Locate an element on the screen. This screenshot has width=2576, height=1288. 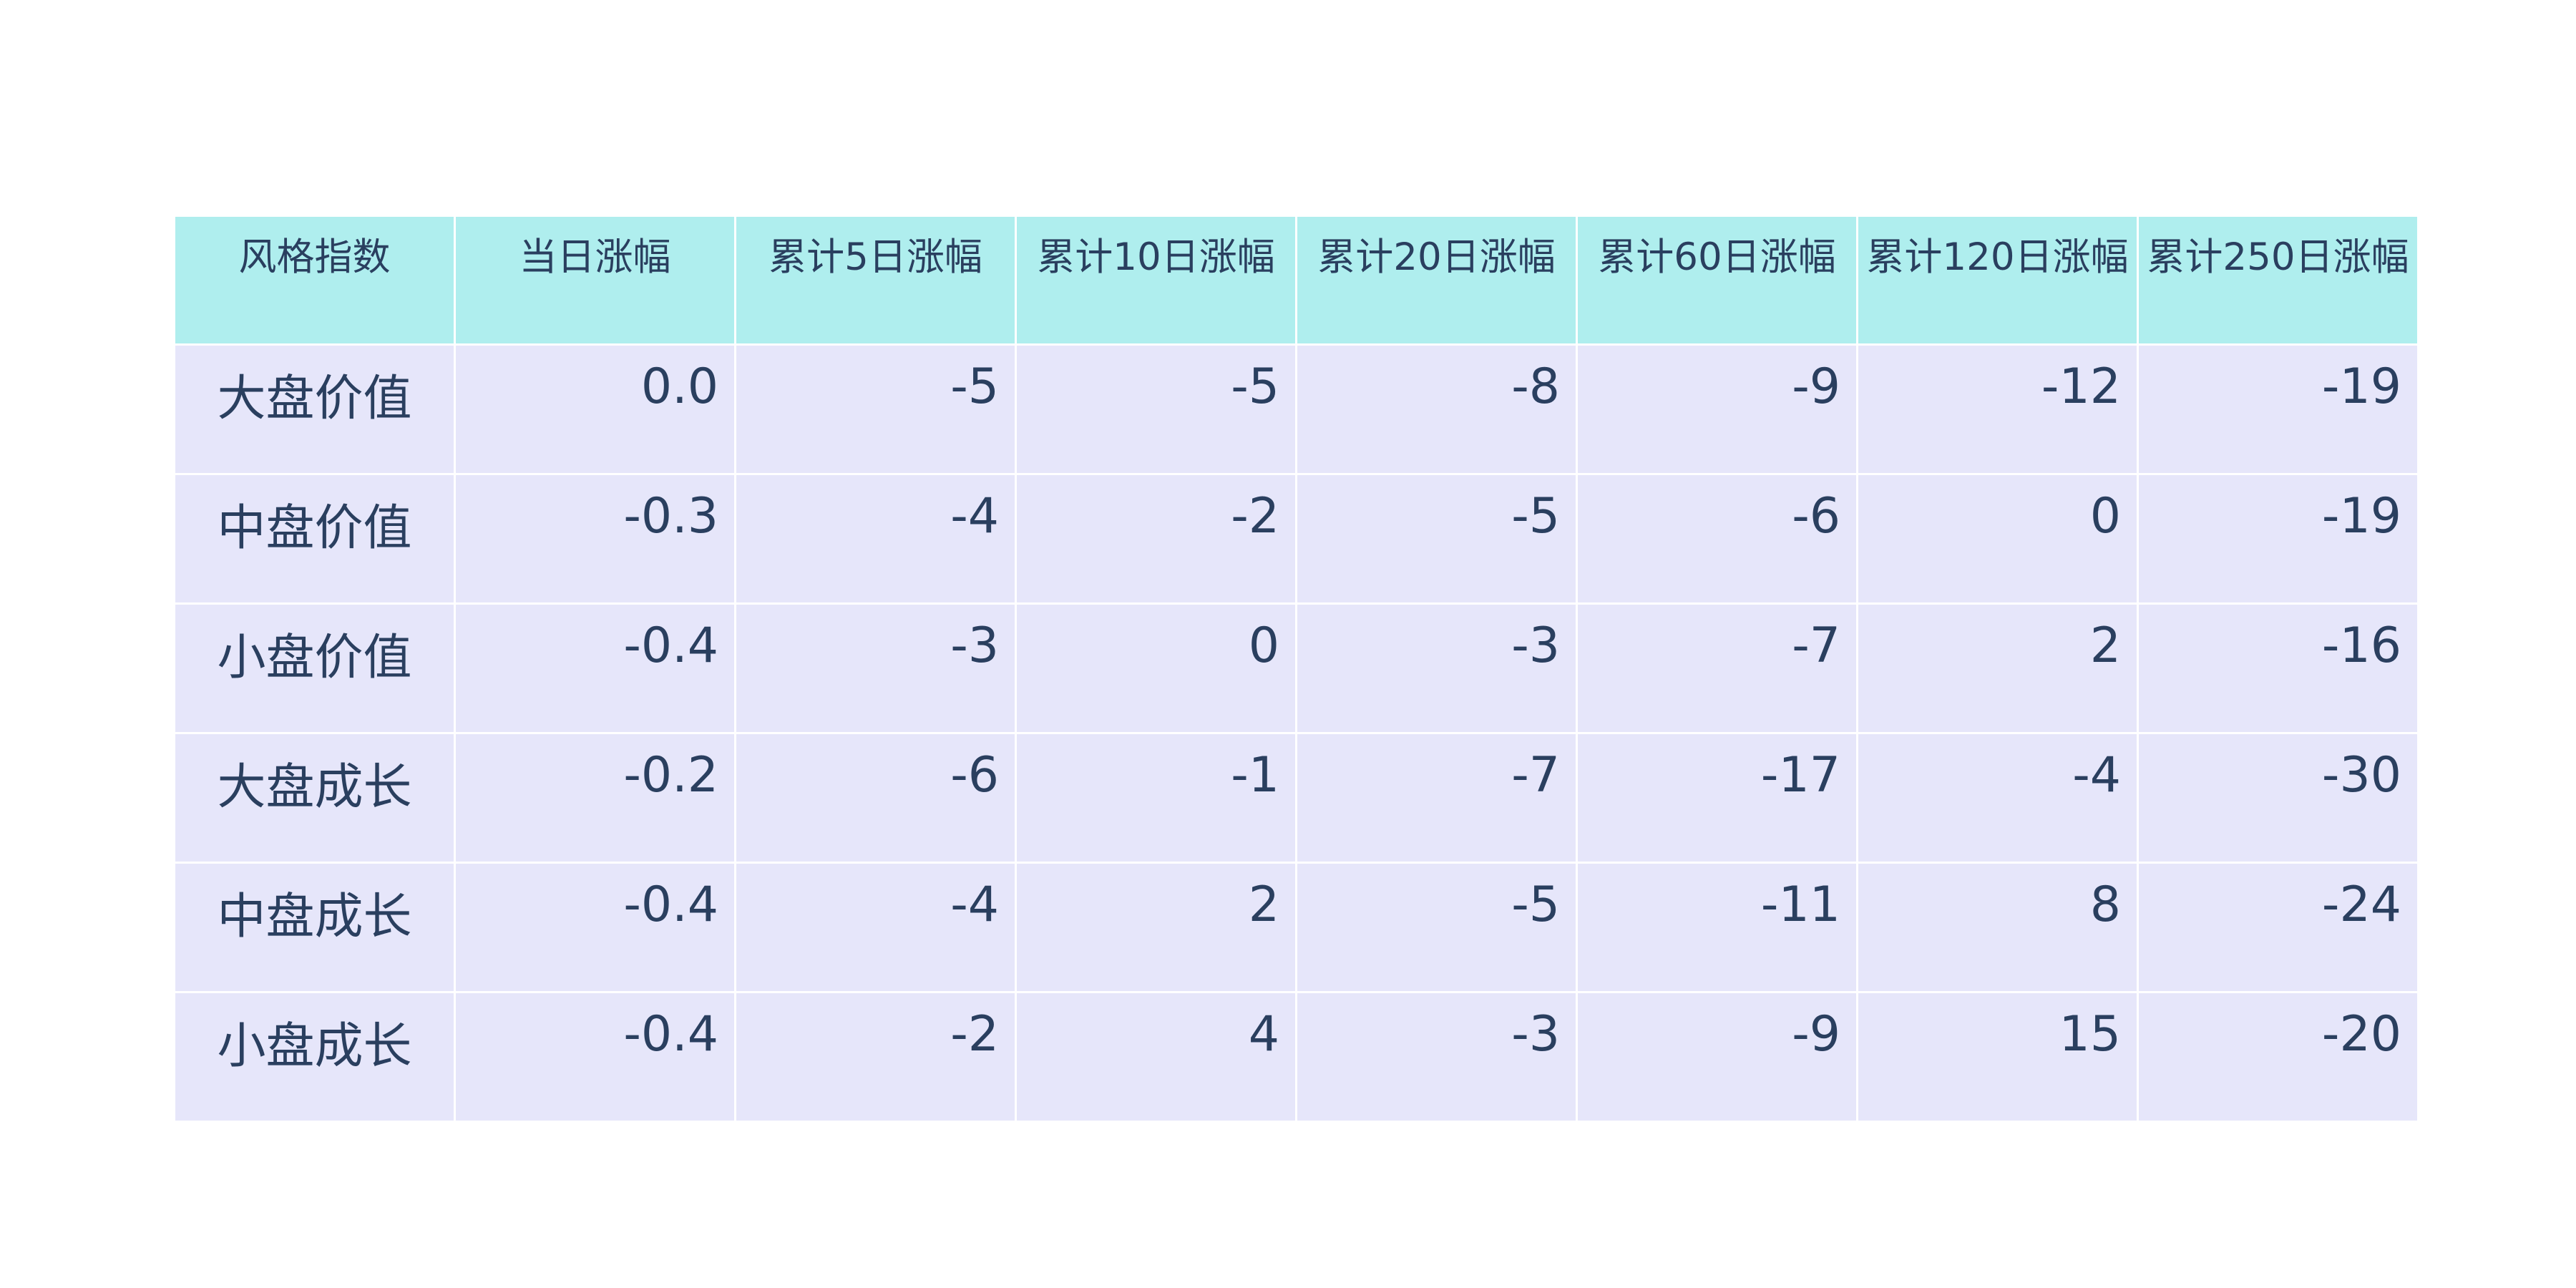
row-label-cell: 大盘成长 is located at coordinates (314, 798).